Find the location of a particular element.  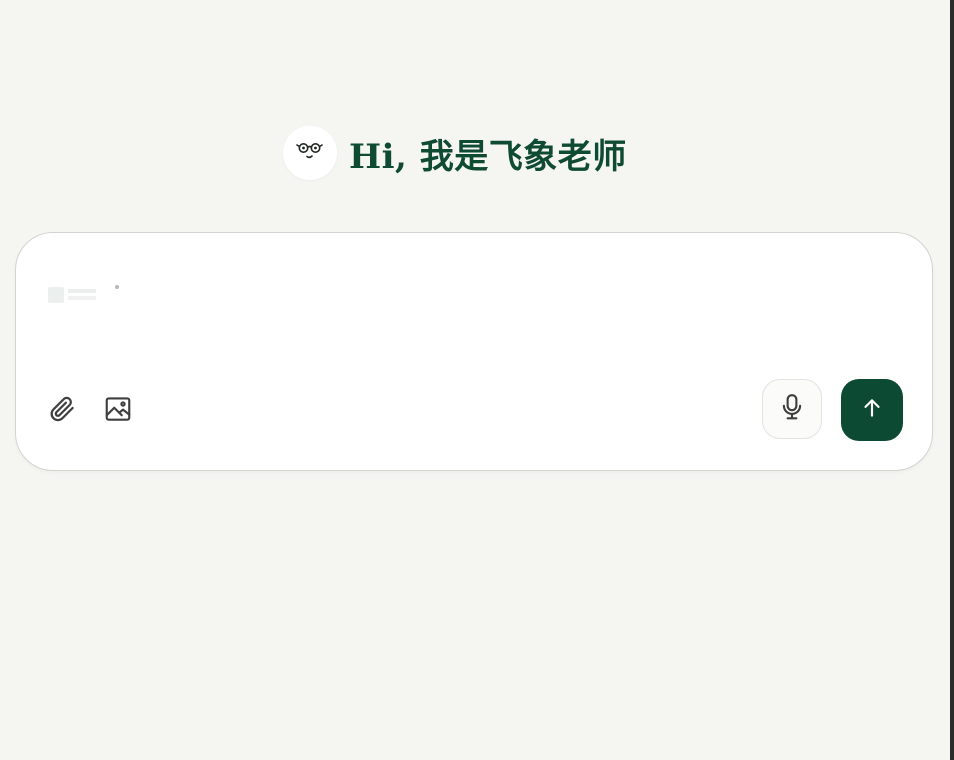

attach-file-button is located at coordinates (62, 411).